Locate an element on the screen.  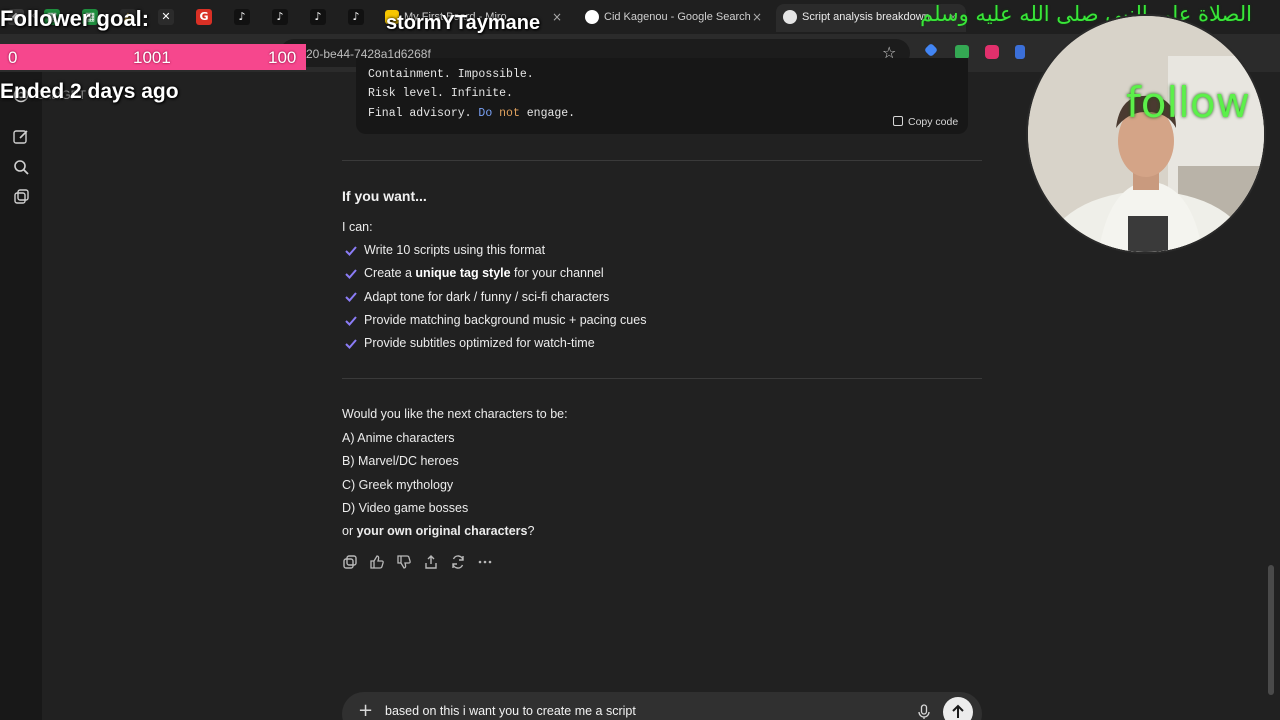
goal-current-value: 1001 is located at coordinates (152, 57).